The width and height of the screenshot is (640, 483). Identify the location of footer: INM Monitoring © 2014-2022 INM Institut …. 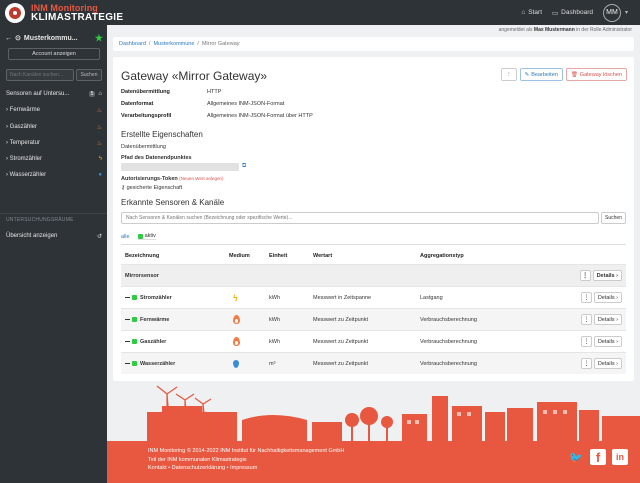
(373, 462).